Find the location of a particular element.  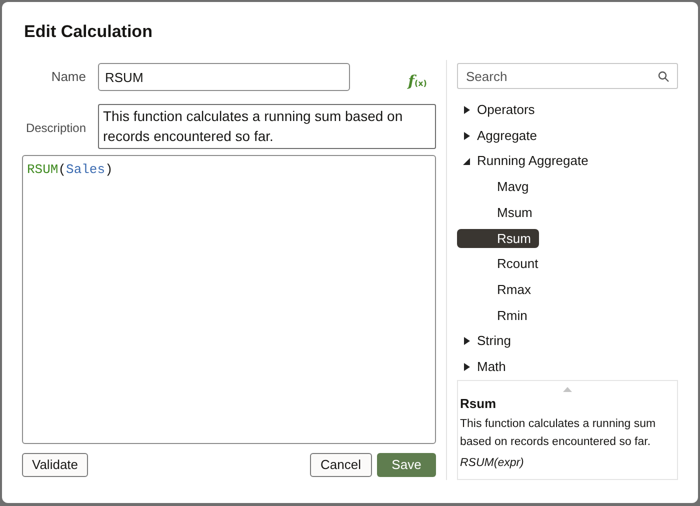

collapse-triangle-icon is located at coordinates (467, 161).